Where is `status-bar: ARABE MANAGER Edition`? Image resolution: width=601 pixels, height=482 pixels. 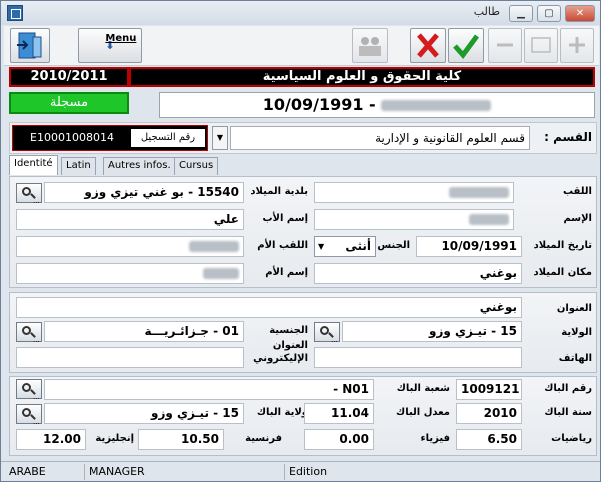
status-bar: ARABE MANAGER Edition is located at coordinates (300, 471).